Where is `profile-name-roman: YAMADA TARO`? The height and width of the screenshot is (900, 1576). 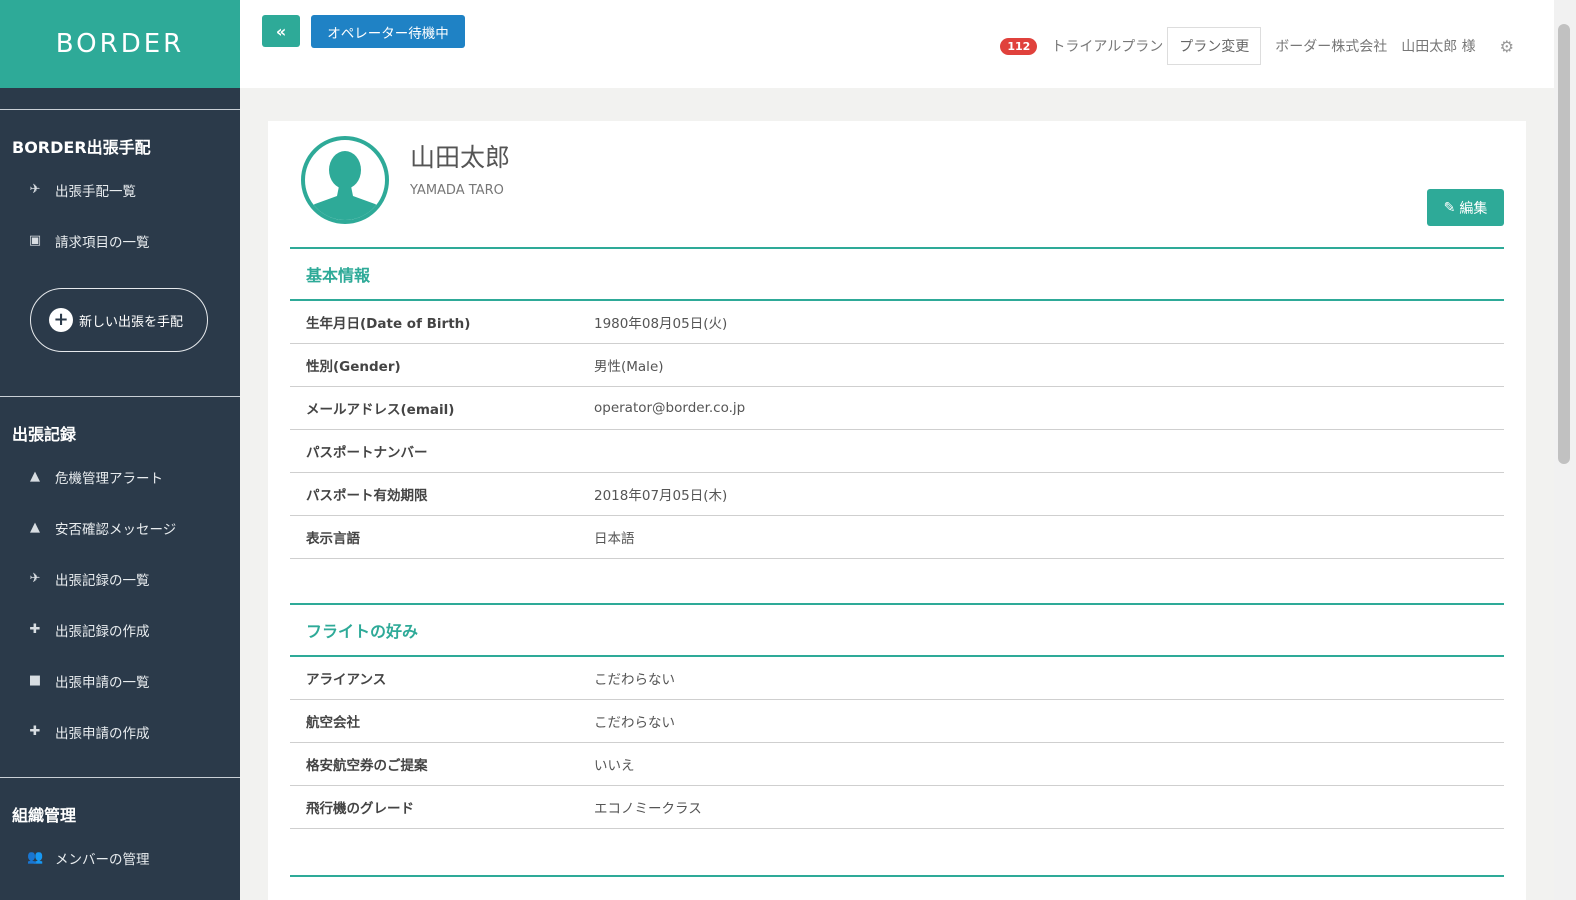
profile-name-roman: YAMADA TARO is located at coordinates (457, 190).